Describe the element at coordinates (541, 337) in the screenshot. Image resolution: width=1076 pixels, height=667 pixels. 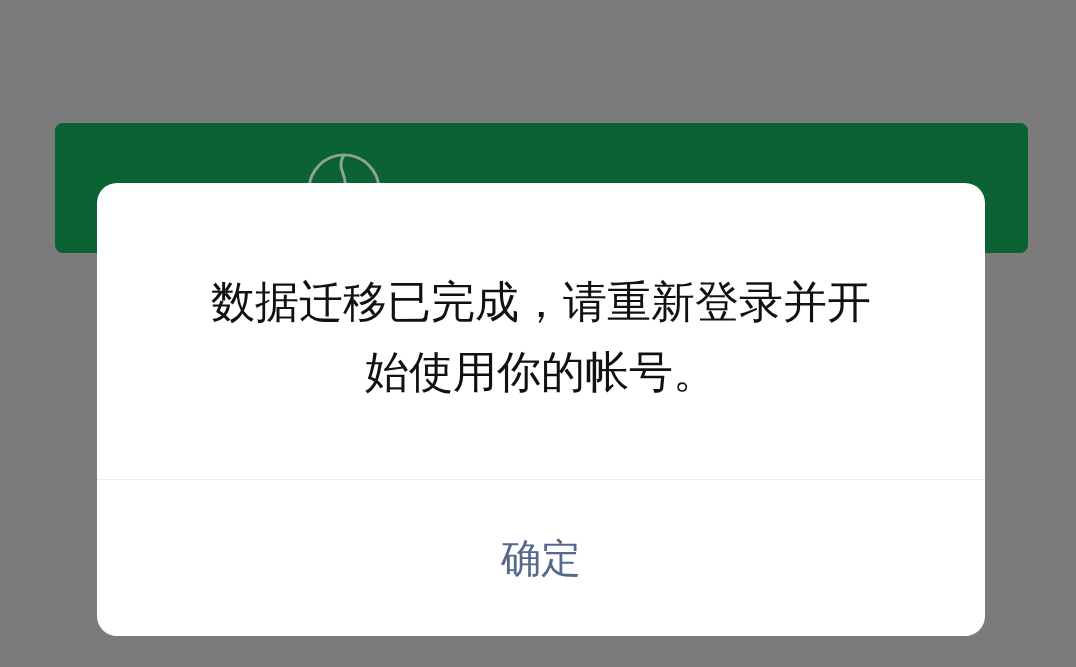
I see `dialog-message: 数据迁移已完成，请重新登录并开始使用你的帐号。` at that location.